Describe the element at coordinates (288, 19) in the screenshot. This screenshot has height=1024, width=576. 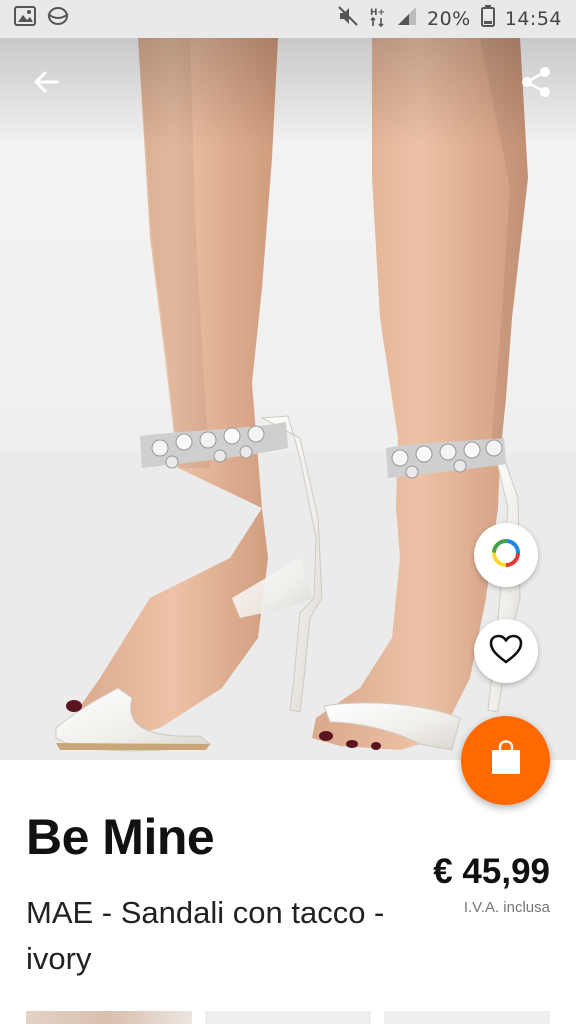
I see `status-bar: H+ 20% 14:54` at that location.